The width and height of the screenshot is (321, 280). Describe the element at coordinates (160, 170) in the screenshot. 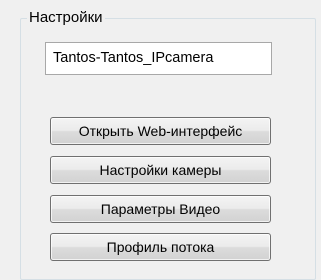

I see `camera-settings-button: Настройки камеры` at that location.